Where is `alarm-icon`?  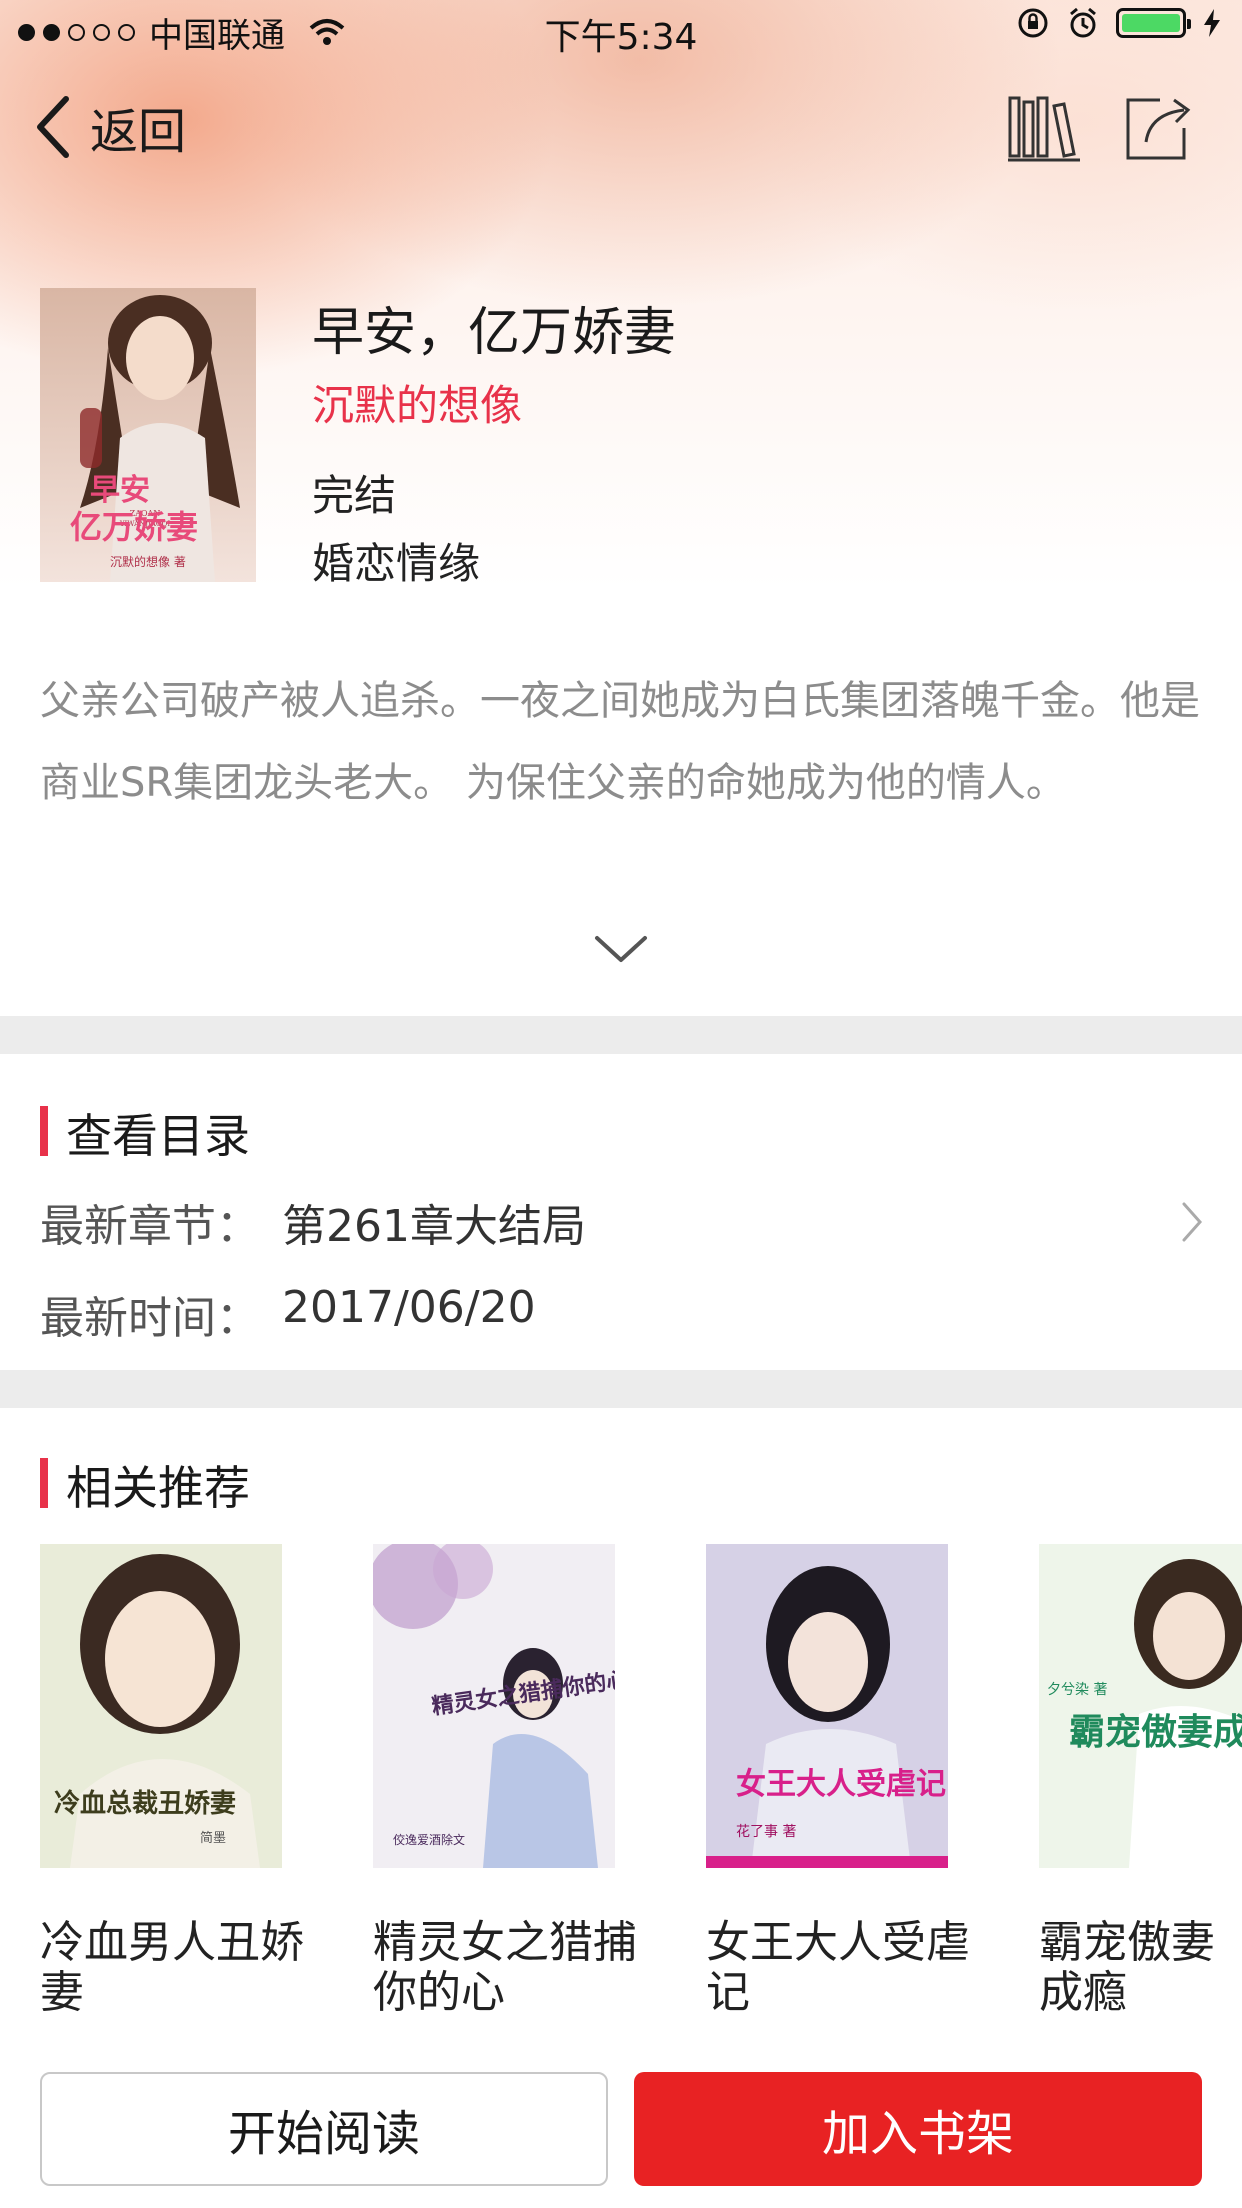 alarm-icon is located at coordinates (1083, 22).